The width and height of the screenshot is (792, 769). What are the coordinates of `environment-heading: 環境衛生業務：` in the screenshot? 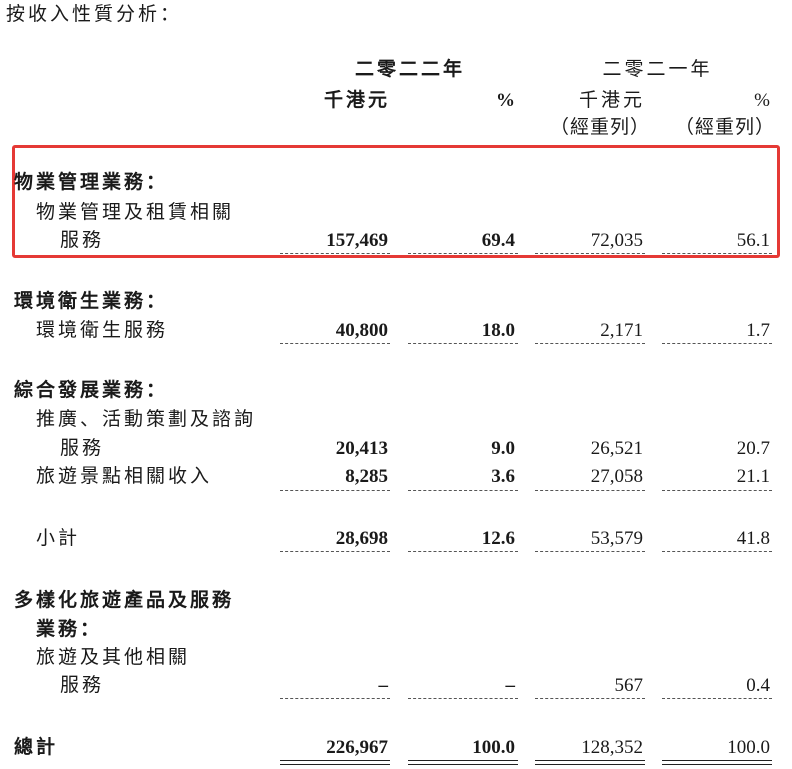 It's located at (91, 301).